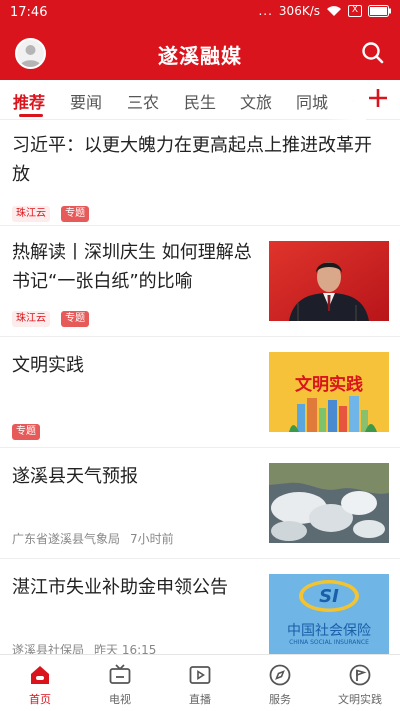 Image resolution: width=400 pixels, height=711 pixels. I want to click on article-thumbnail: SI 中国社会保险 CHINA SOCIAL INSURANCE, so click(329, 614).